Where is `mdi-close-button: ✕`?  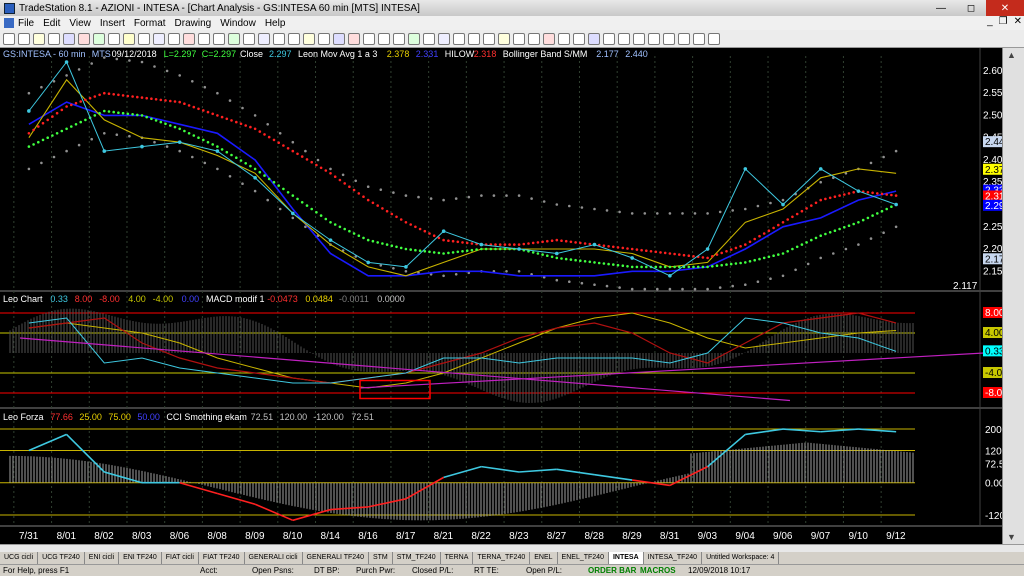
mdi-close-button: ✕ is located at coordinates (1018, 21).